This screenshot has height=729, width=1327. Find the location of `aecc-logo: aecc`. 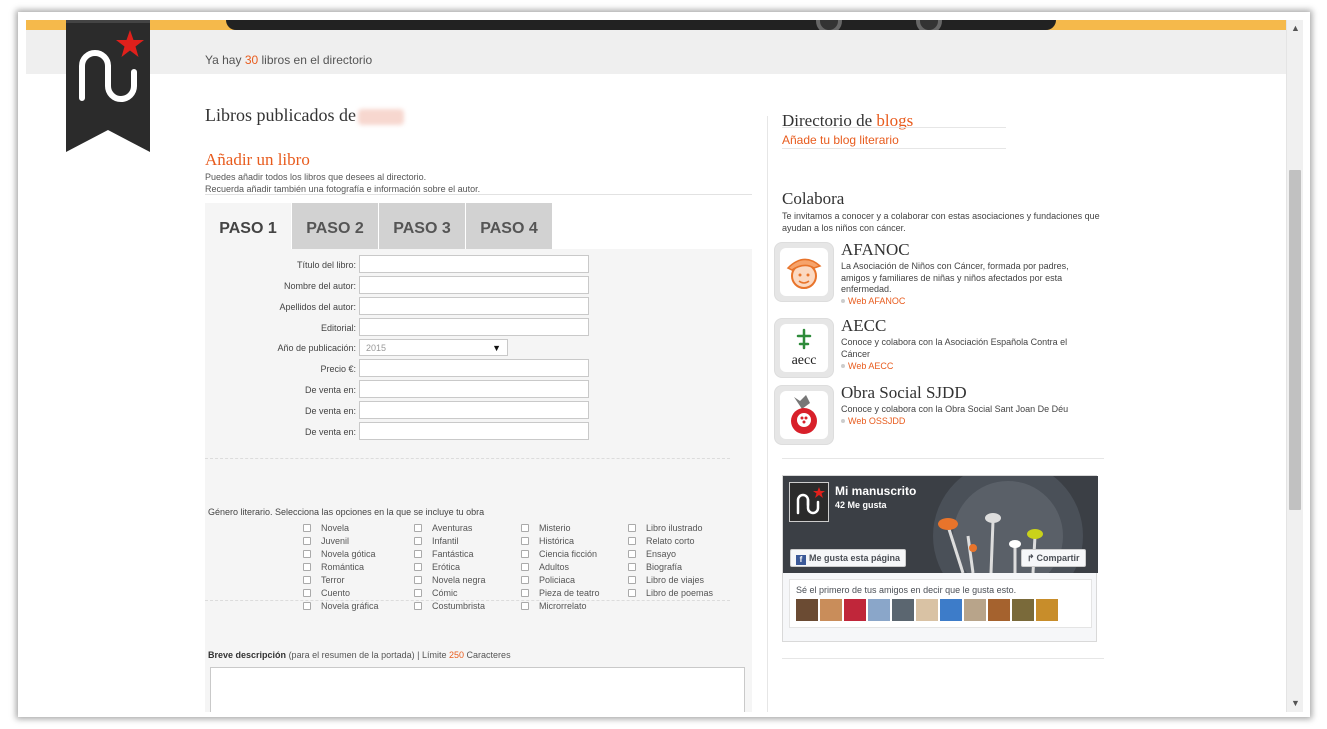

aecc-logo: aecc is located at coordinates (804, 348).